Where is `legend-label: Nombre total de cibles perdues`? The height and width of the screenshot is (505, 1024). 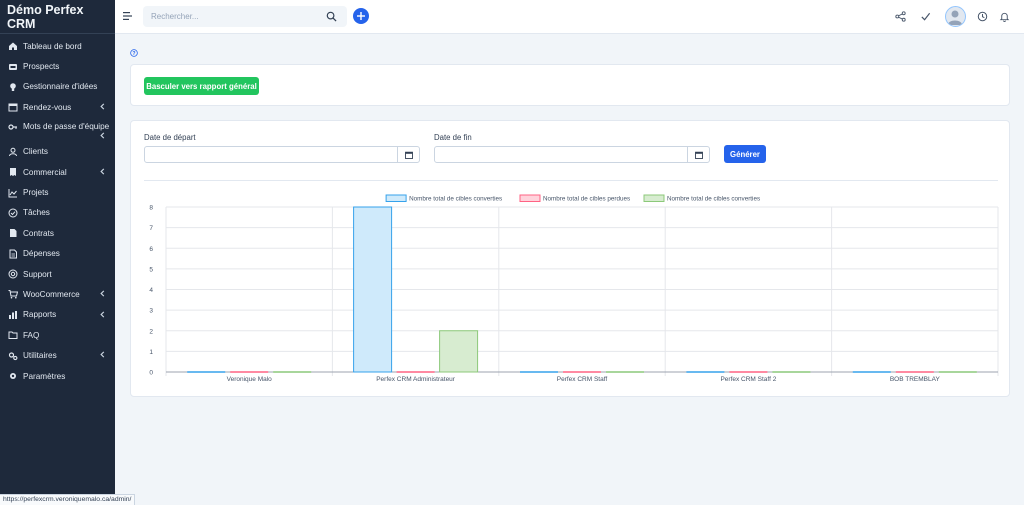
legend-label: Nombre total de cibles perdues is located at coordinates (586, 199).